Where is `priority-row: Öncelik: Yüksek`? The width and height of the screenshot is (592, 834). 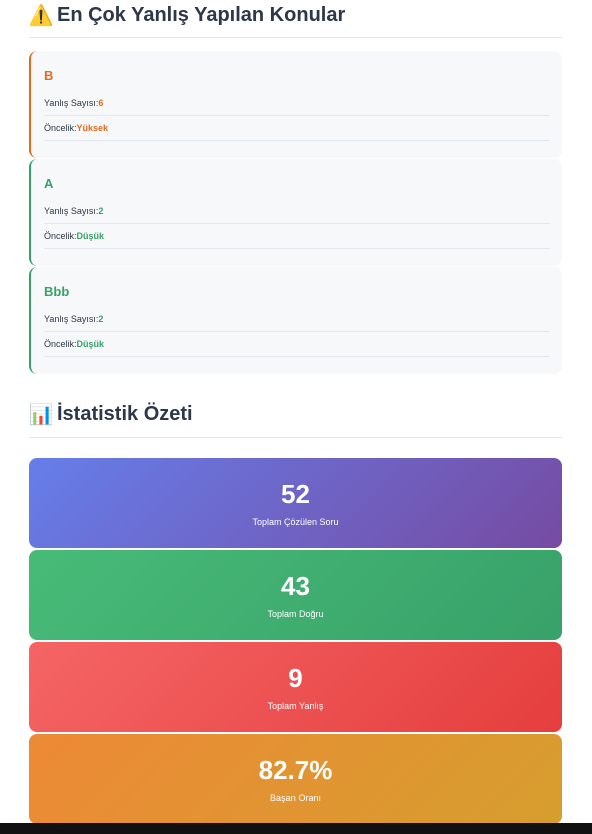 priority-row: Öncelik: Yüksek is located at coordinates (296, 128).